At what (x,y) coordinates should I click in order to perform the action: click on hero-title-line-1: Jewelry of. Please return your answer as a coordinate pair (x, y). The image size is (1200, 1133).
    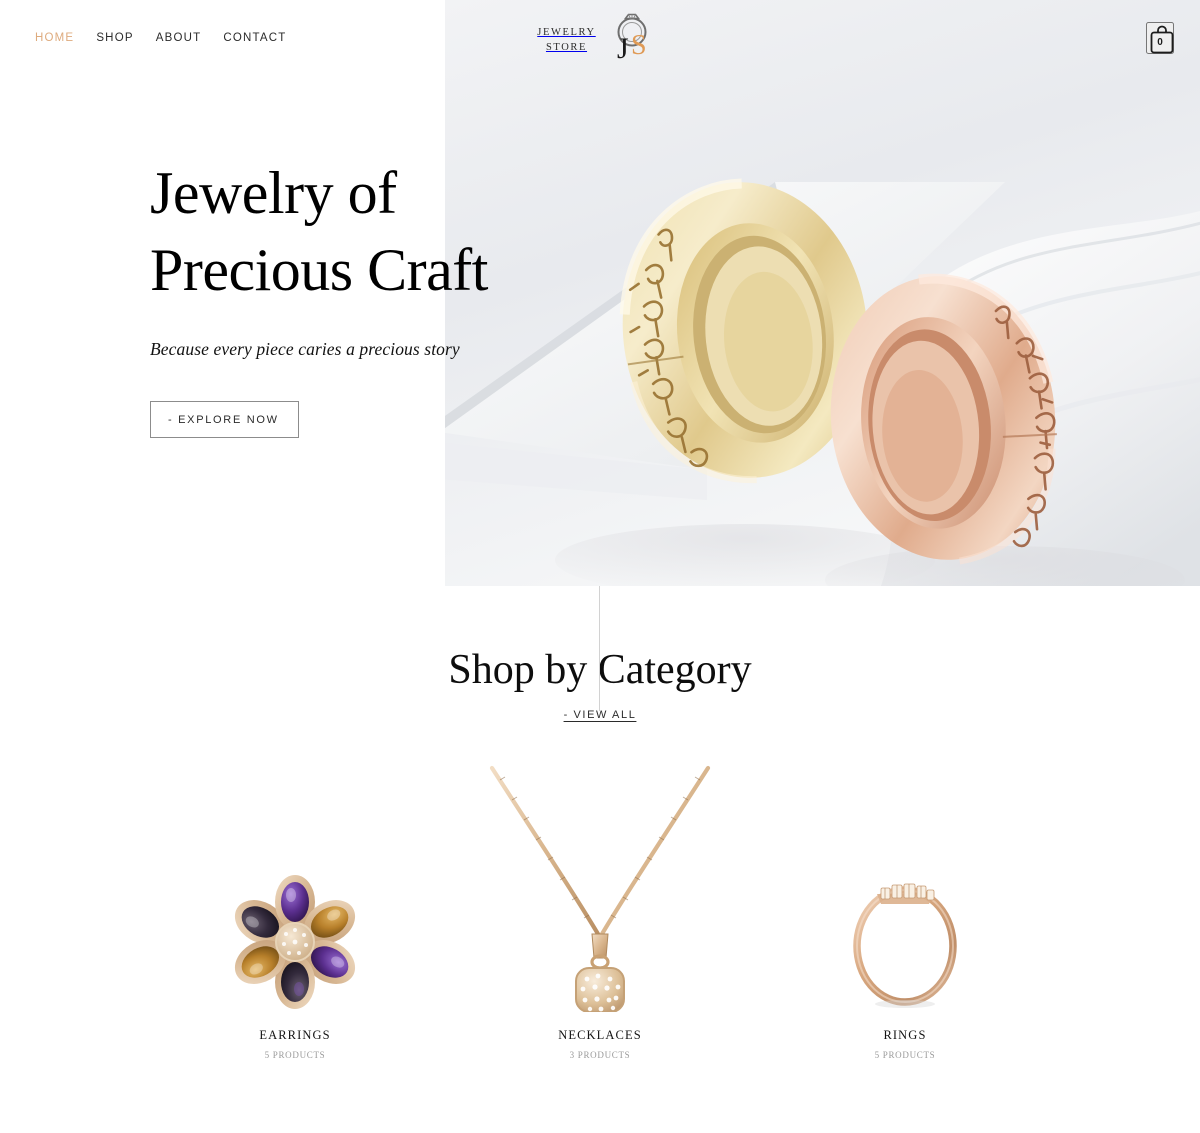
    Looking at the image, I should click on (273, 193).